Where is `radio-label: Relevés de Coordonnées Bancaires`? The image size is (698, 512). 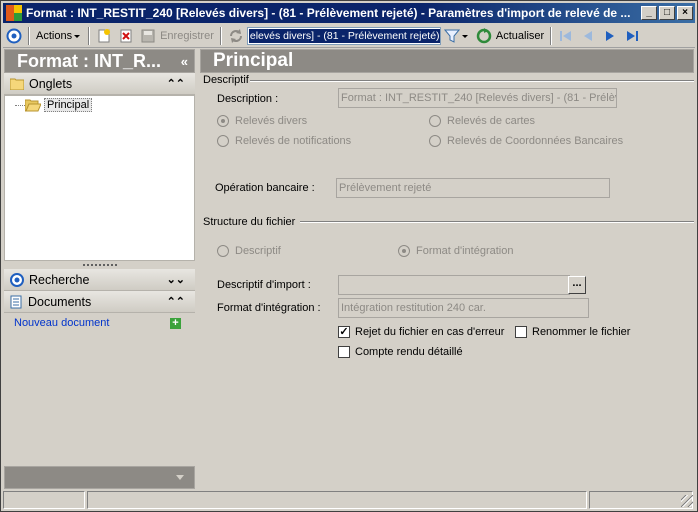
radio-label: Relevés de Coordonnées Bancaires is located at coordinates (535, 141).